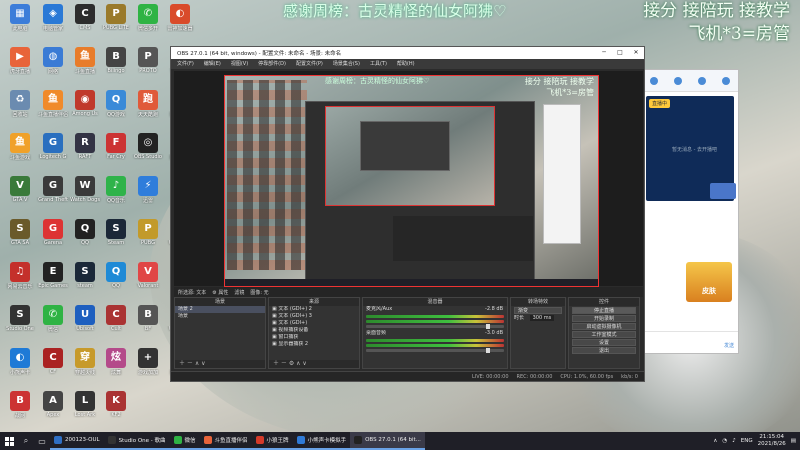 The height and width of the screenshot is (450, 800). I want to click on desktop-icon: ♫ 网易云音乐, so click(20, 280).